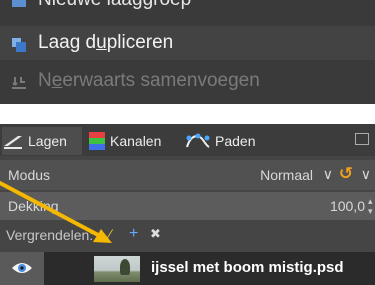  I want to click on tab-paths: Paden, so click(225, 141).